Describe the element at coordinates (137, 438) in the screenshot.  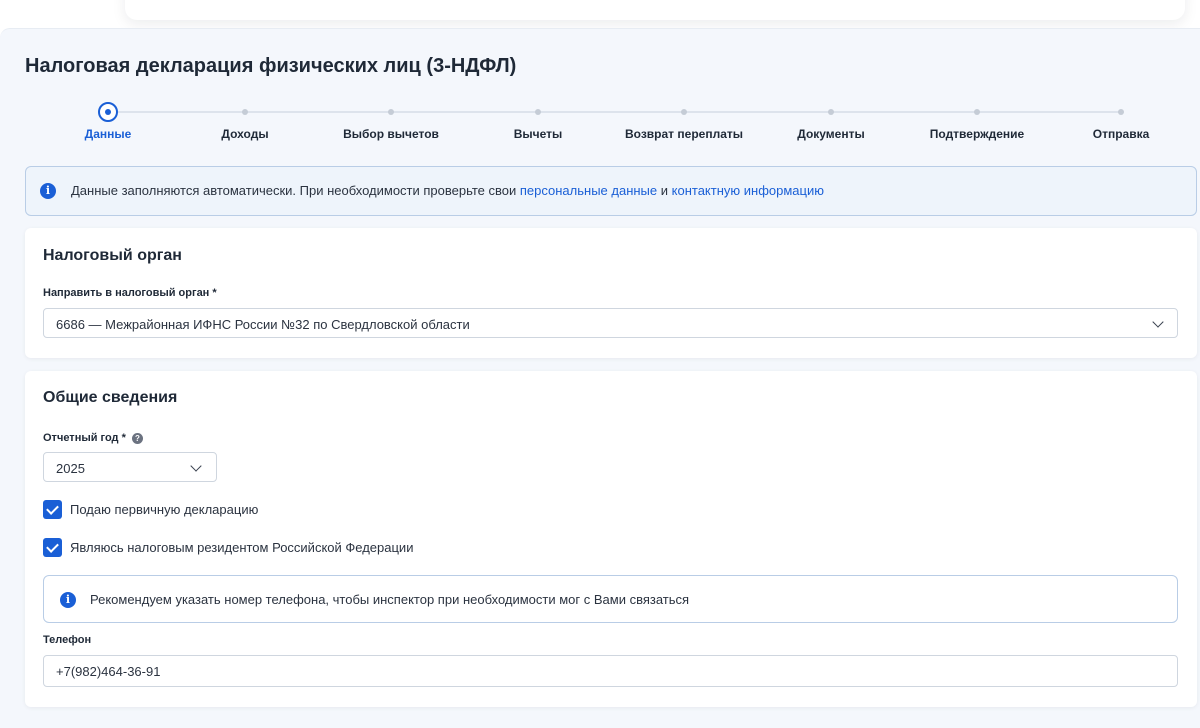
I see `question-icon: ?` at that location.